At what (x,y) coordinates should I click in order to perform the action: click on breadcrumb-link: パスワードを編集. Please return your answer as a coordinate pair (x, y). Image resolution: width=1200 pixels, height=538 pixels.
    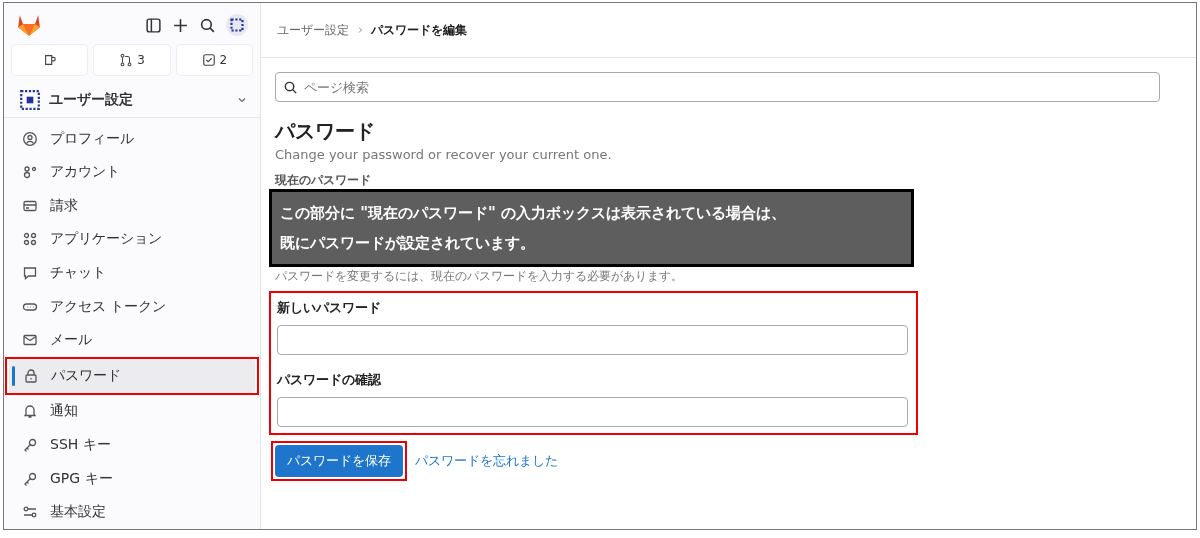
    Looking at the image, I should click on (419, 30).